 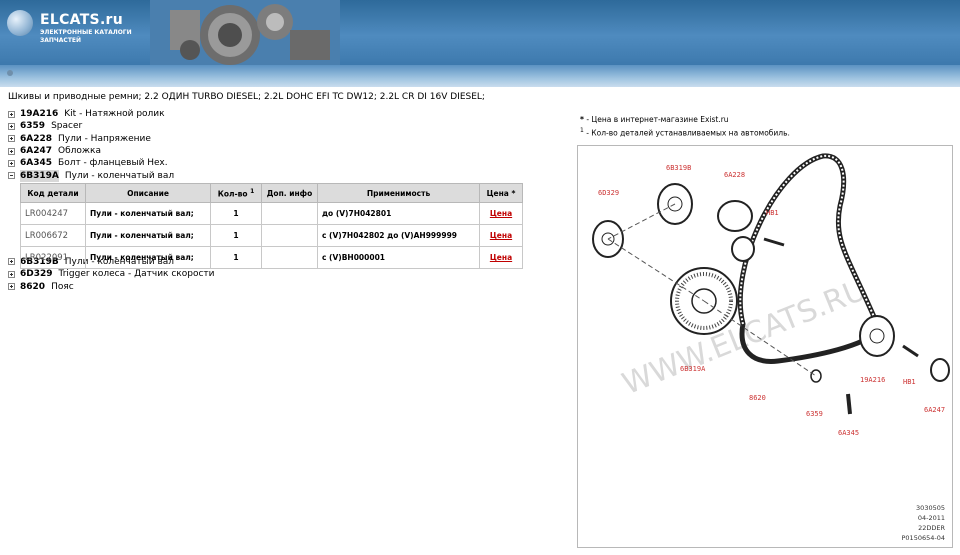 I want to click on callout-6b319a: 6B319A, so click(x=693, y=369).